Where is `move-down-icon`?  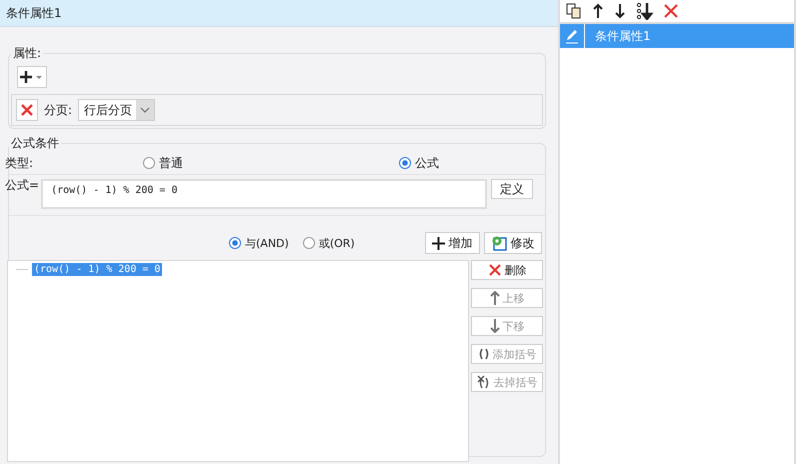
move-down-icon is located at coordinates (620, 11).